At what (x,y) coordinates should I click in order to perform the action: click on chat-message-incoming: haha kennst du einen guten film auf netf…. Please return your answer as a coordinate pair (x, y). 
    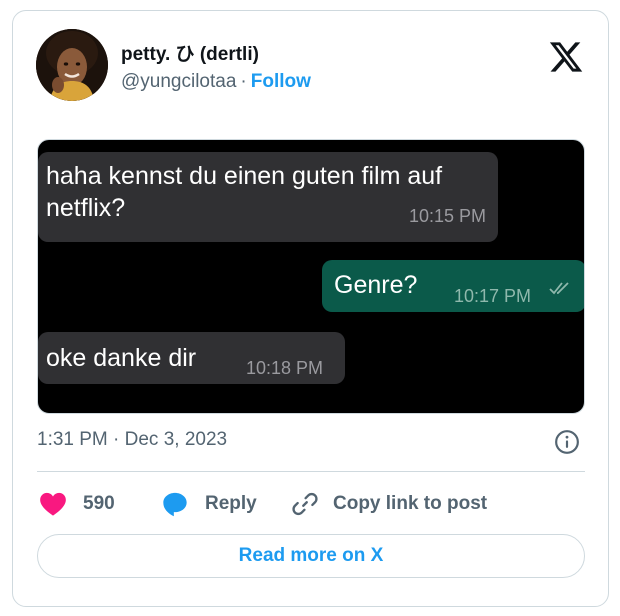
    Looking at the image, I should click on (268, 197).